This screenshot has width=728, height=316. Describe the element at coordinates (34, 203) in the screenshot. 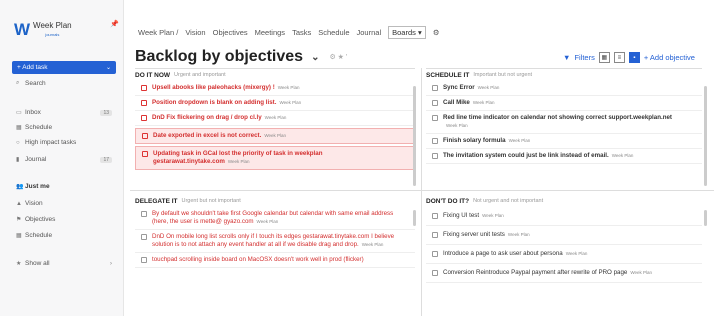

I see `sidebar-item-label: Vision` at that location.